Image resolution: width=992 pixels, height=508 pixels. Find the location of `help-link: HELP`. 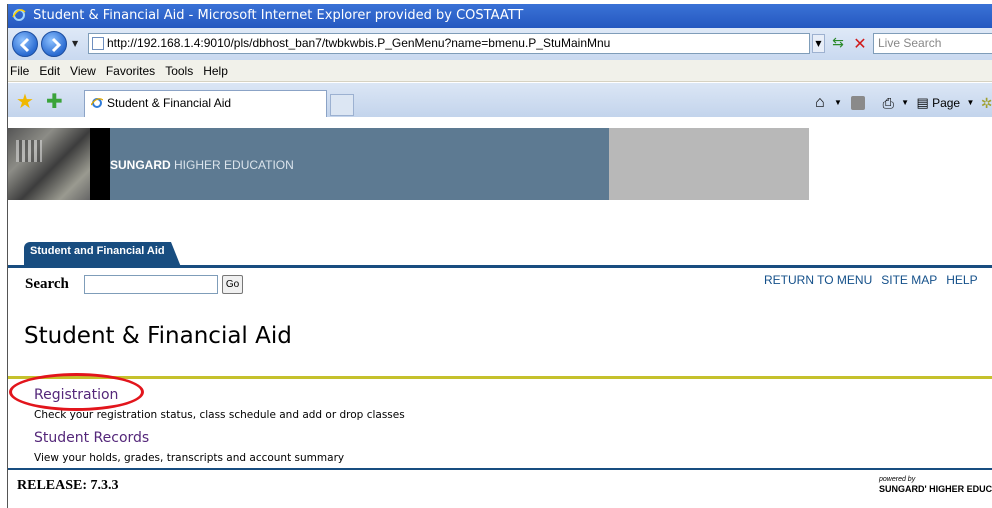

help-link: HELP is located at coordinates (961, 280).